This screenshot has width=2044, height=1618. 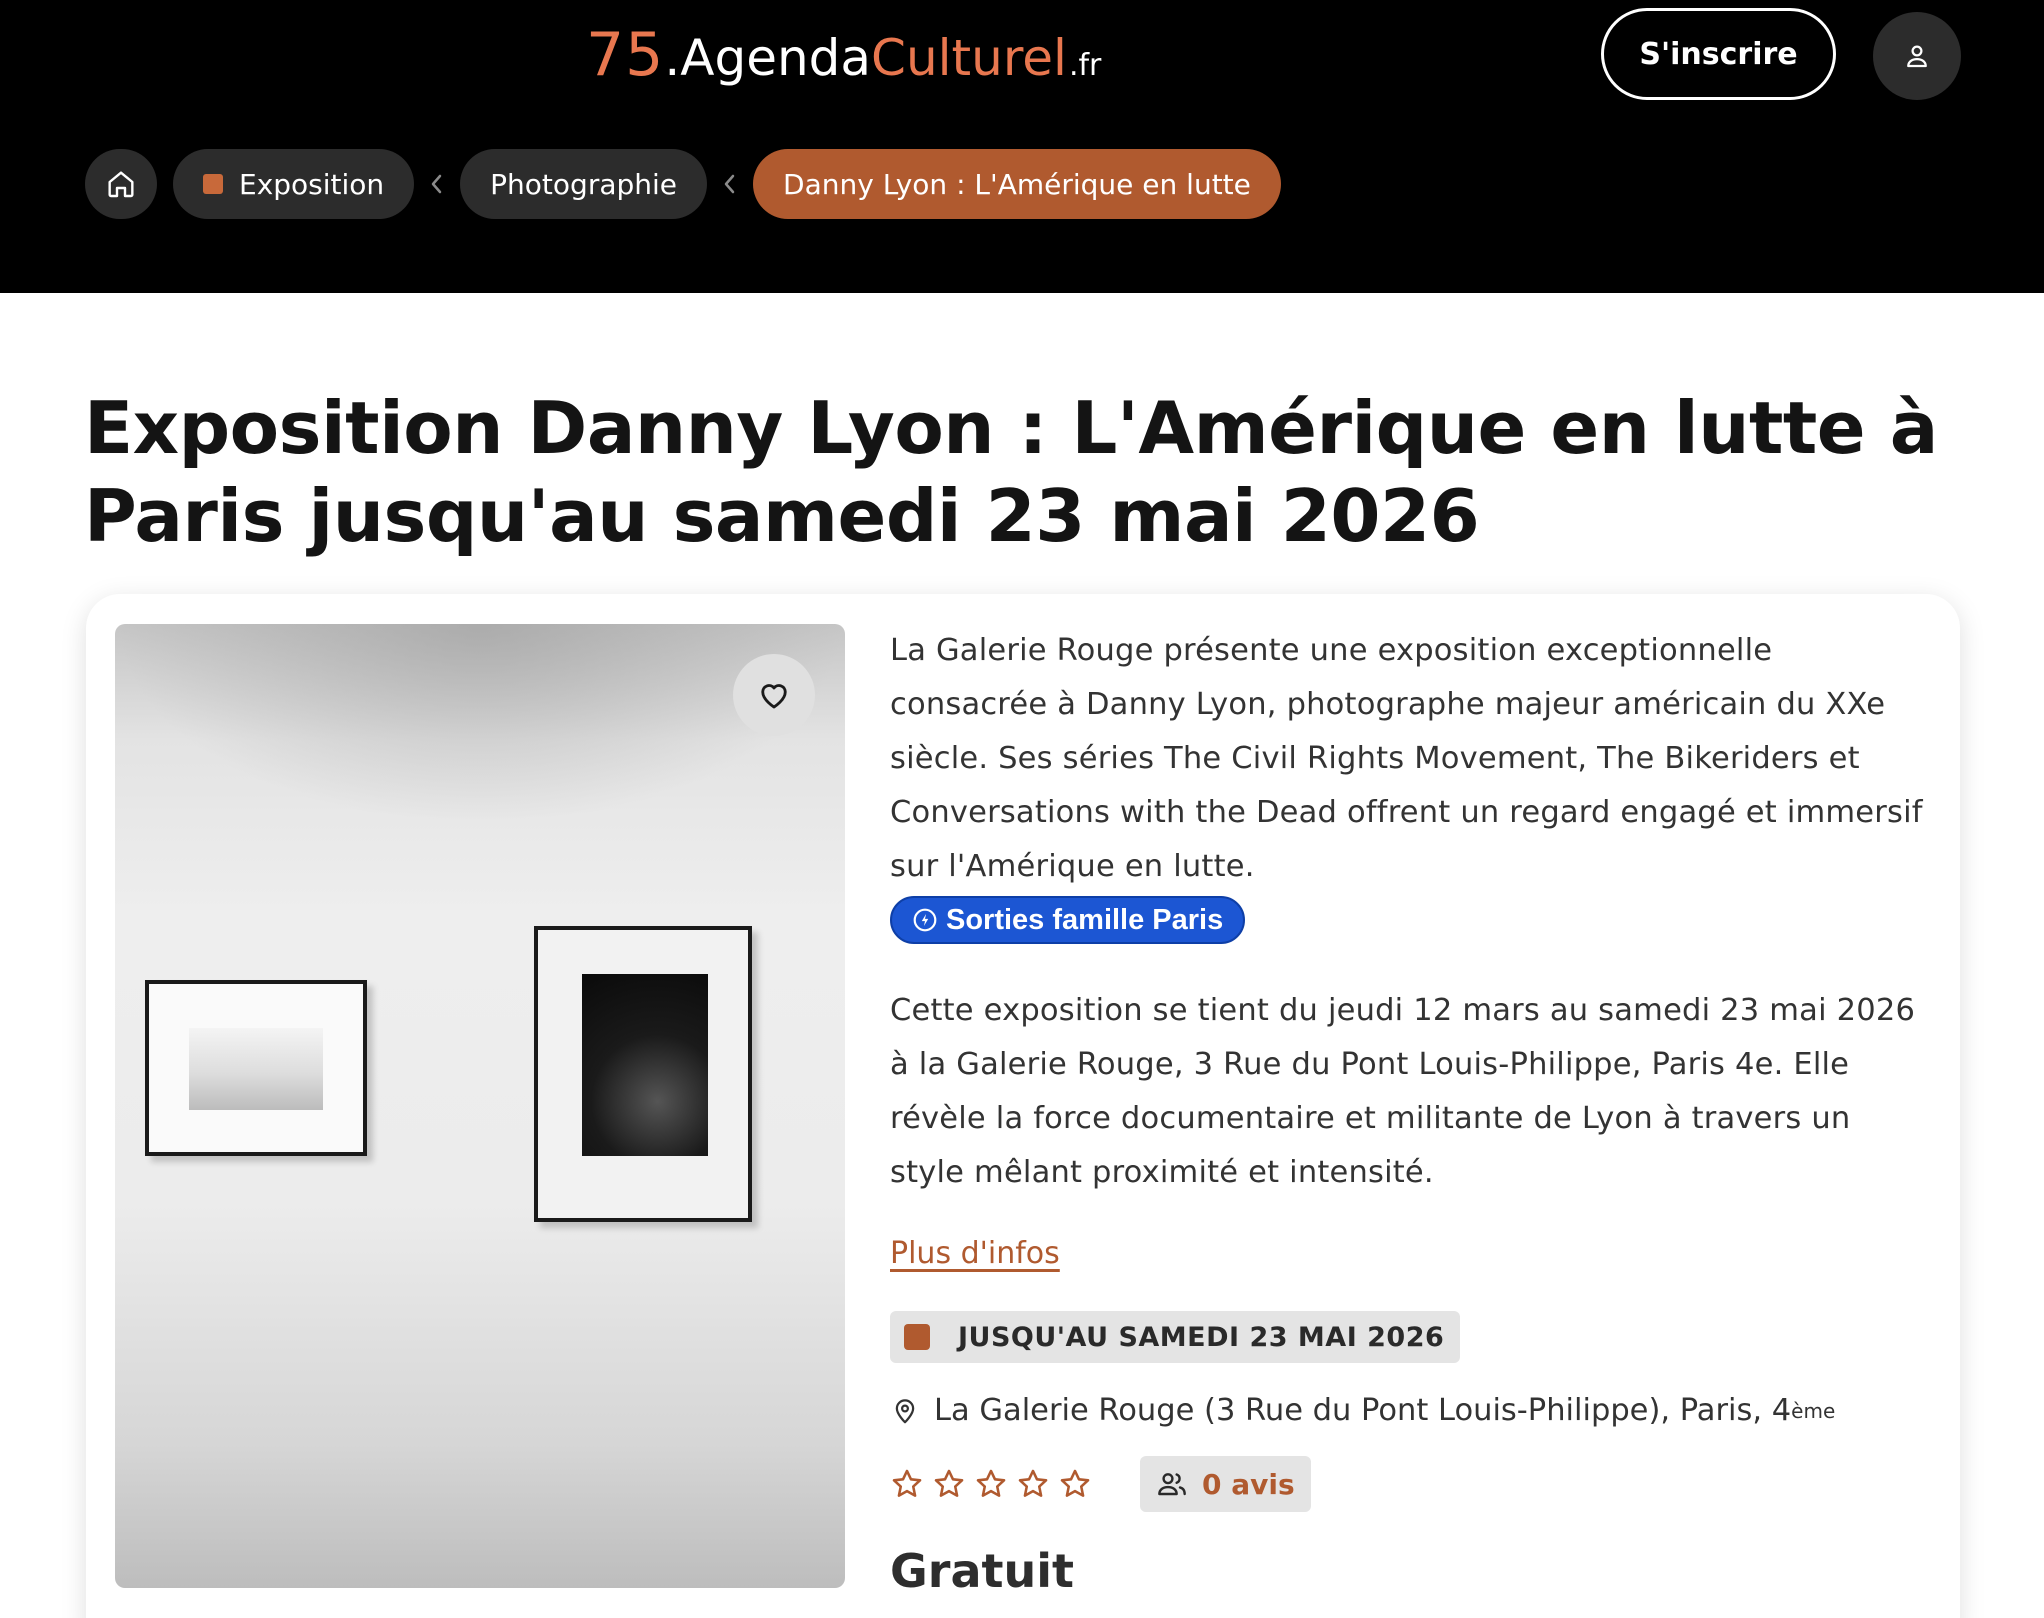 What do you see at coordinates (643, 1074) in the screenshot?
I see `photo-frame-right` at bounding box center [643, 1074].